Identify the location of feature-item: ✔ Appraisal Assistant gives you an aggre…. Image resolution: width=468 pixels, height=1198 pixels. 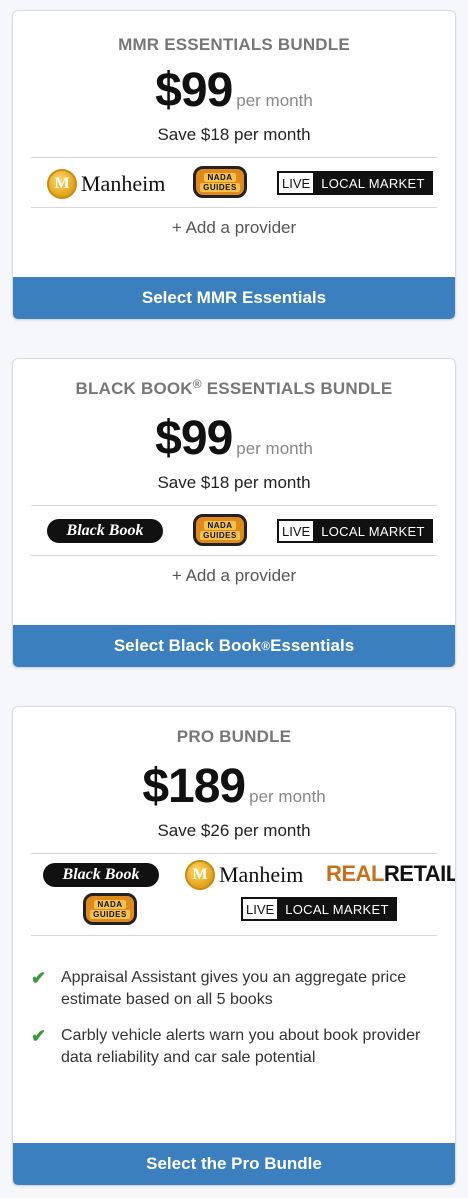
(234, 989).